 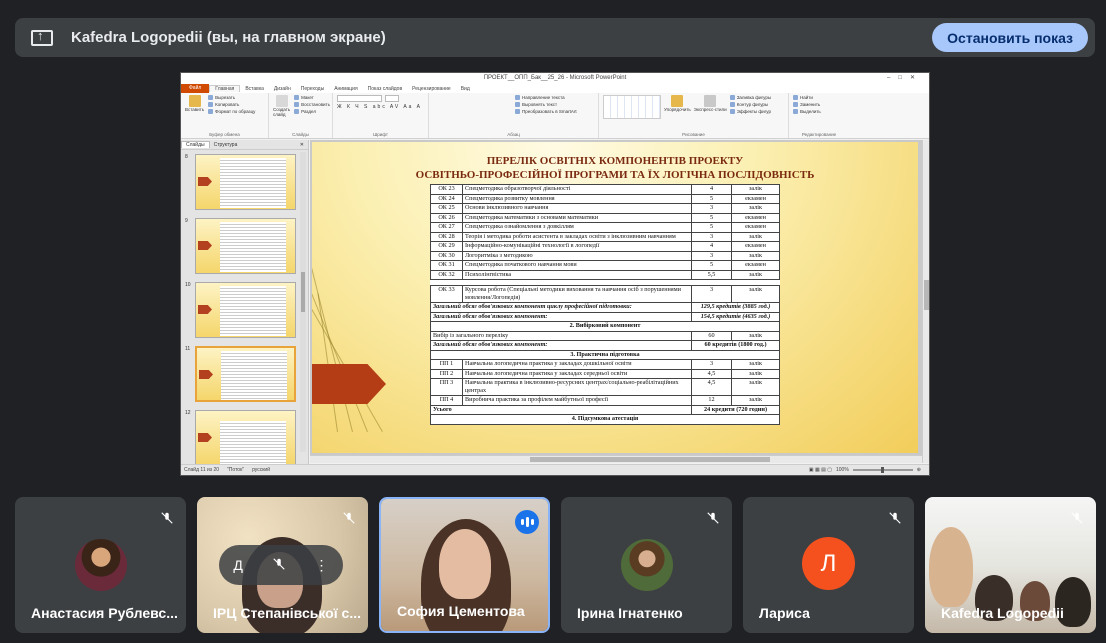 I want to click on pin-icon: Д, so click(x=237, y=565).